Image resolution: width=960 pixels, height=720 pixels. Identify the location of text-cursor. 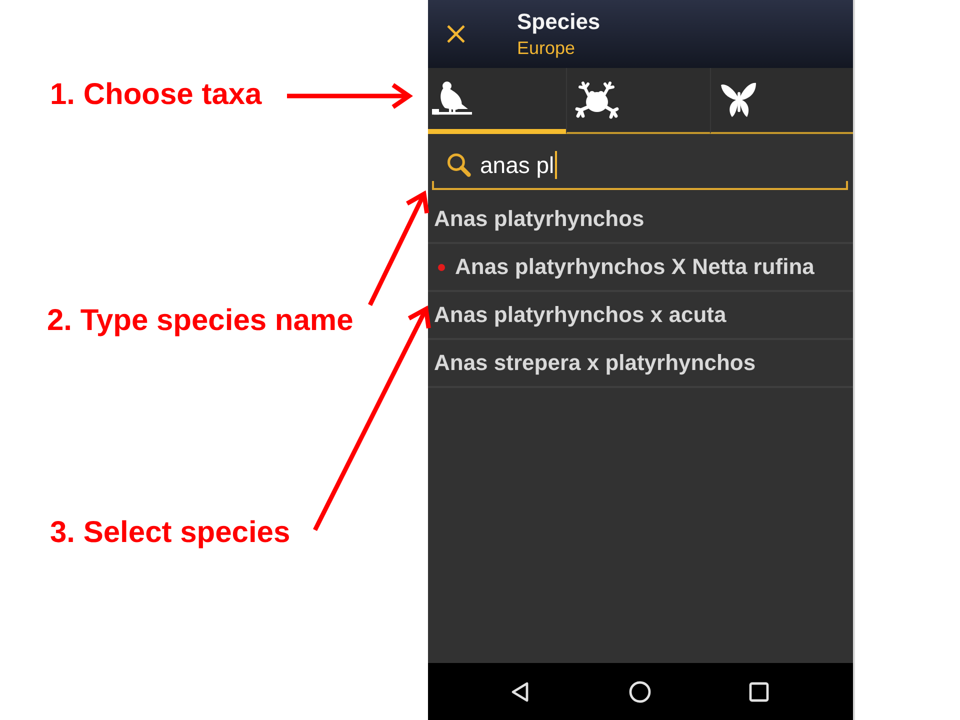
(556, 165).